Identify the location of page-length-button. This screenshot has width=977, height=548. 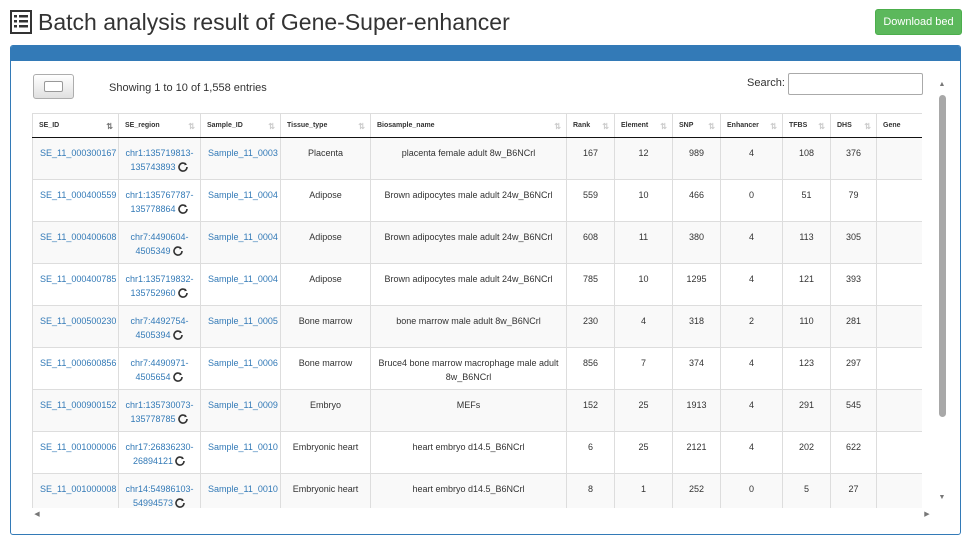
(53, 86).